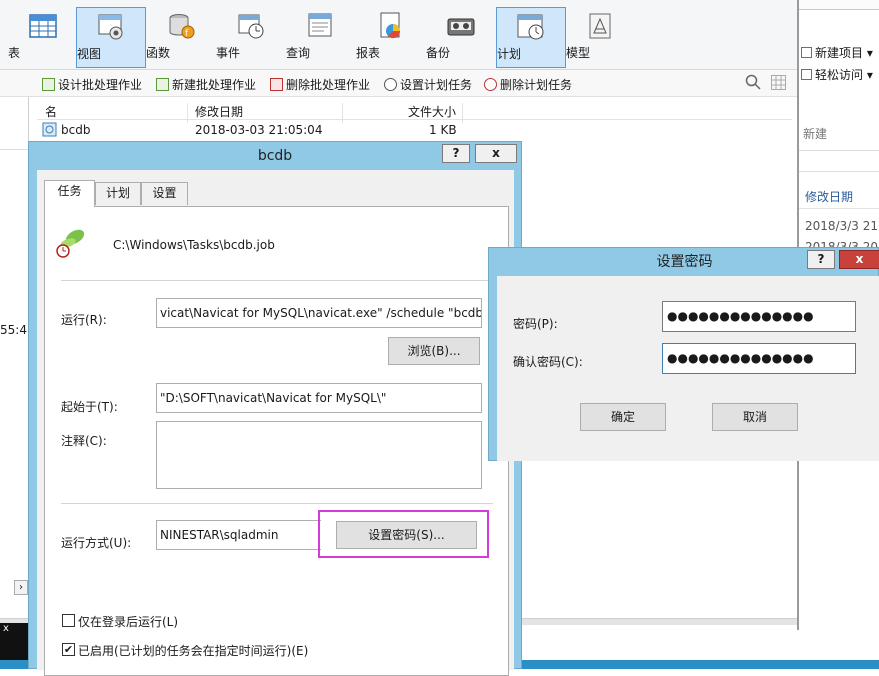 The image size is (879, 676). I want to click on subtoolbar-label: 设计批处理作业, so click(100, 85).